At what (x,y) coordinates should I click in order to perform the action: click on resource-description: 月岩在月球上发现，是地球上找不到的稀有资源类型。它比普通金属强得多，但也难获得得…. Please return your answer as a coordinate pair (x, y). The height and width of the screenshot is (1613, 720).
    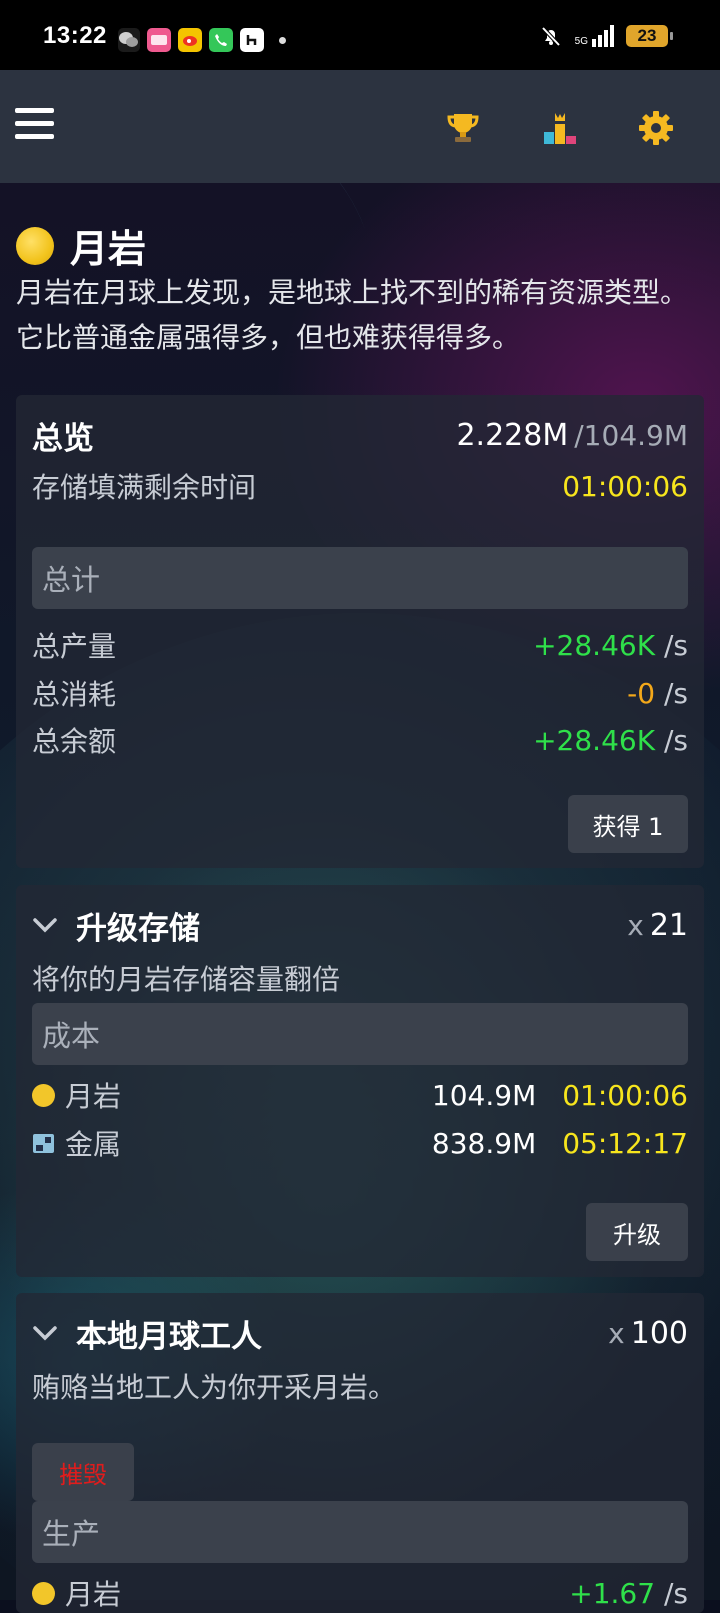
    Looking at the image, I should click on (352, 315).